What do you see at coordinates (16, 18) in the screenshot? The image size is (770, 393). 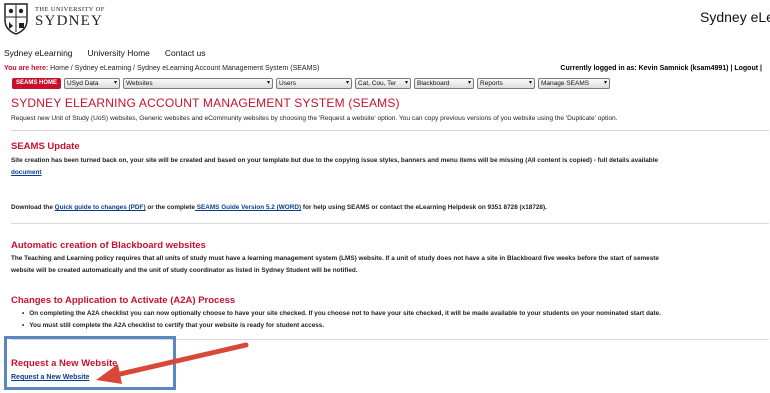 I see `crest-icon` at bounding box center [16, 18].